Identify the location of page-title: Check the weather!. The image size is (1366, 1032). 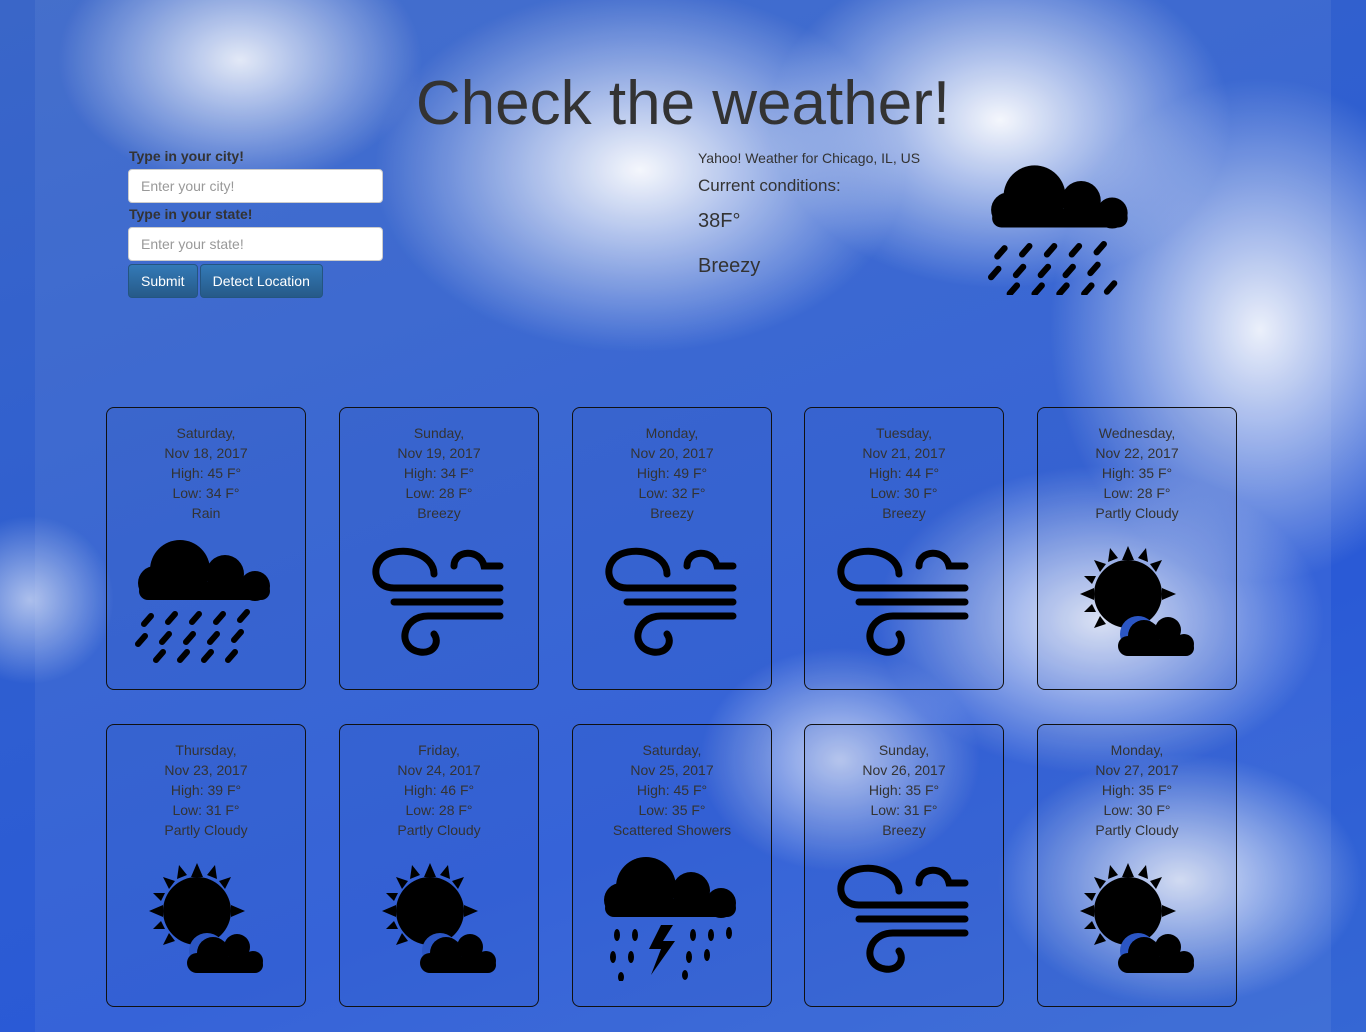
(683, 103).